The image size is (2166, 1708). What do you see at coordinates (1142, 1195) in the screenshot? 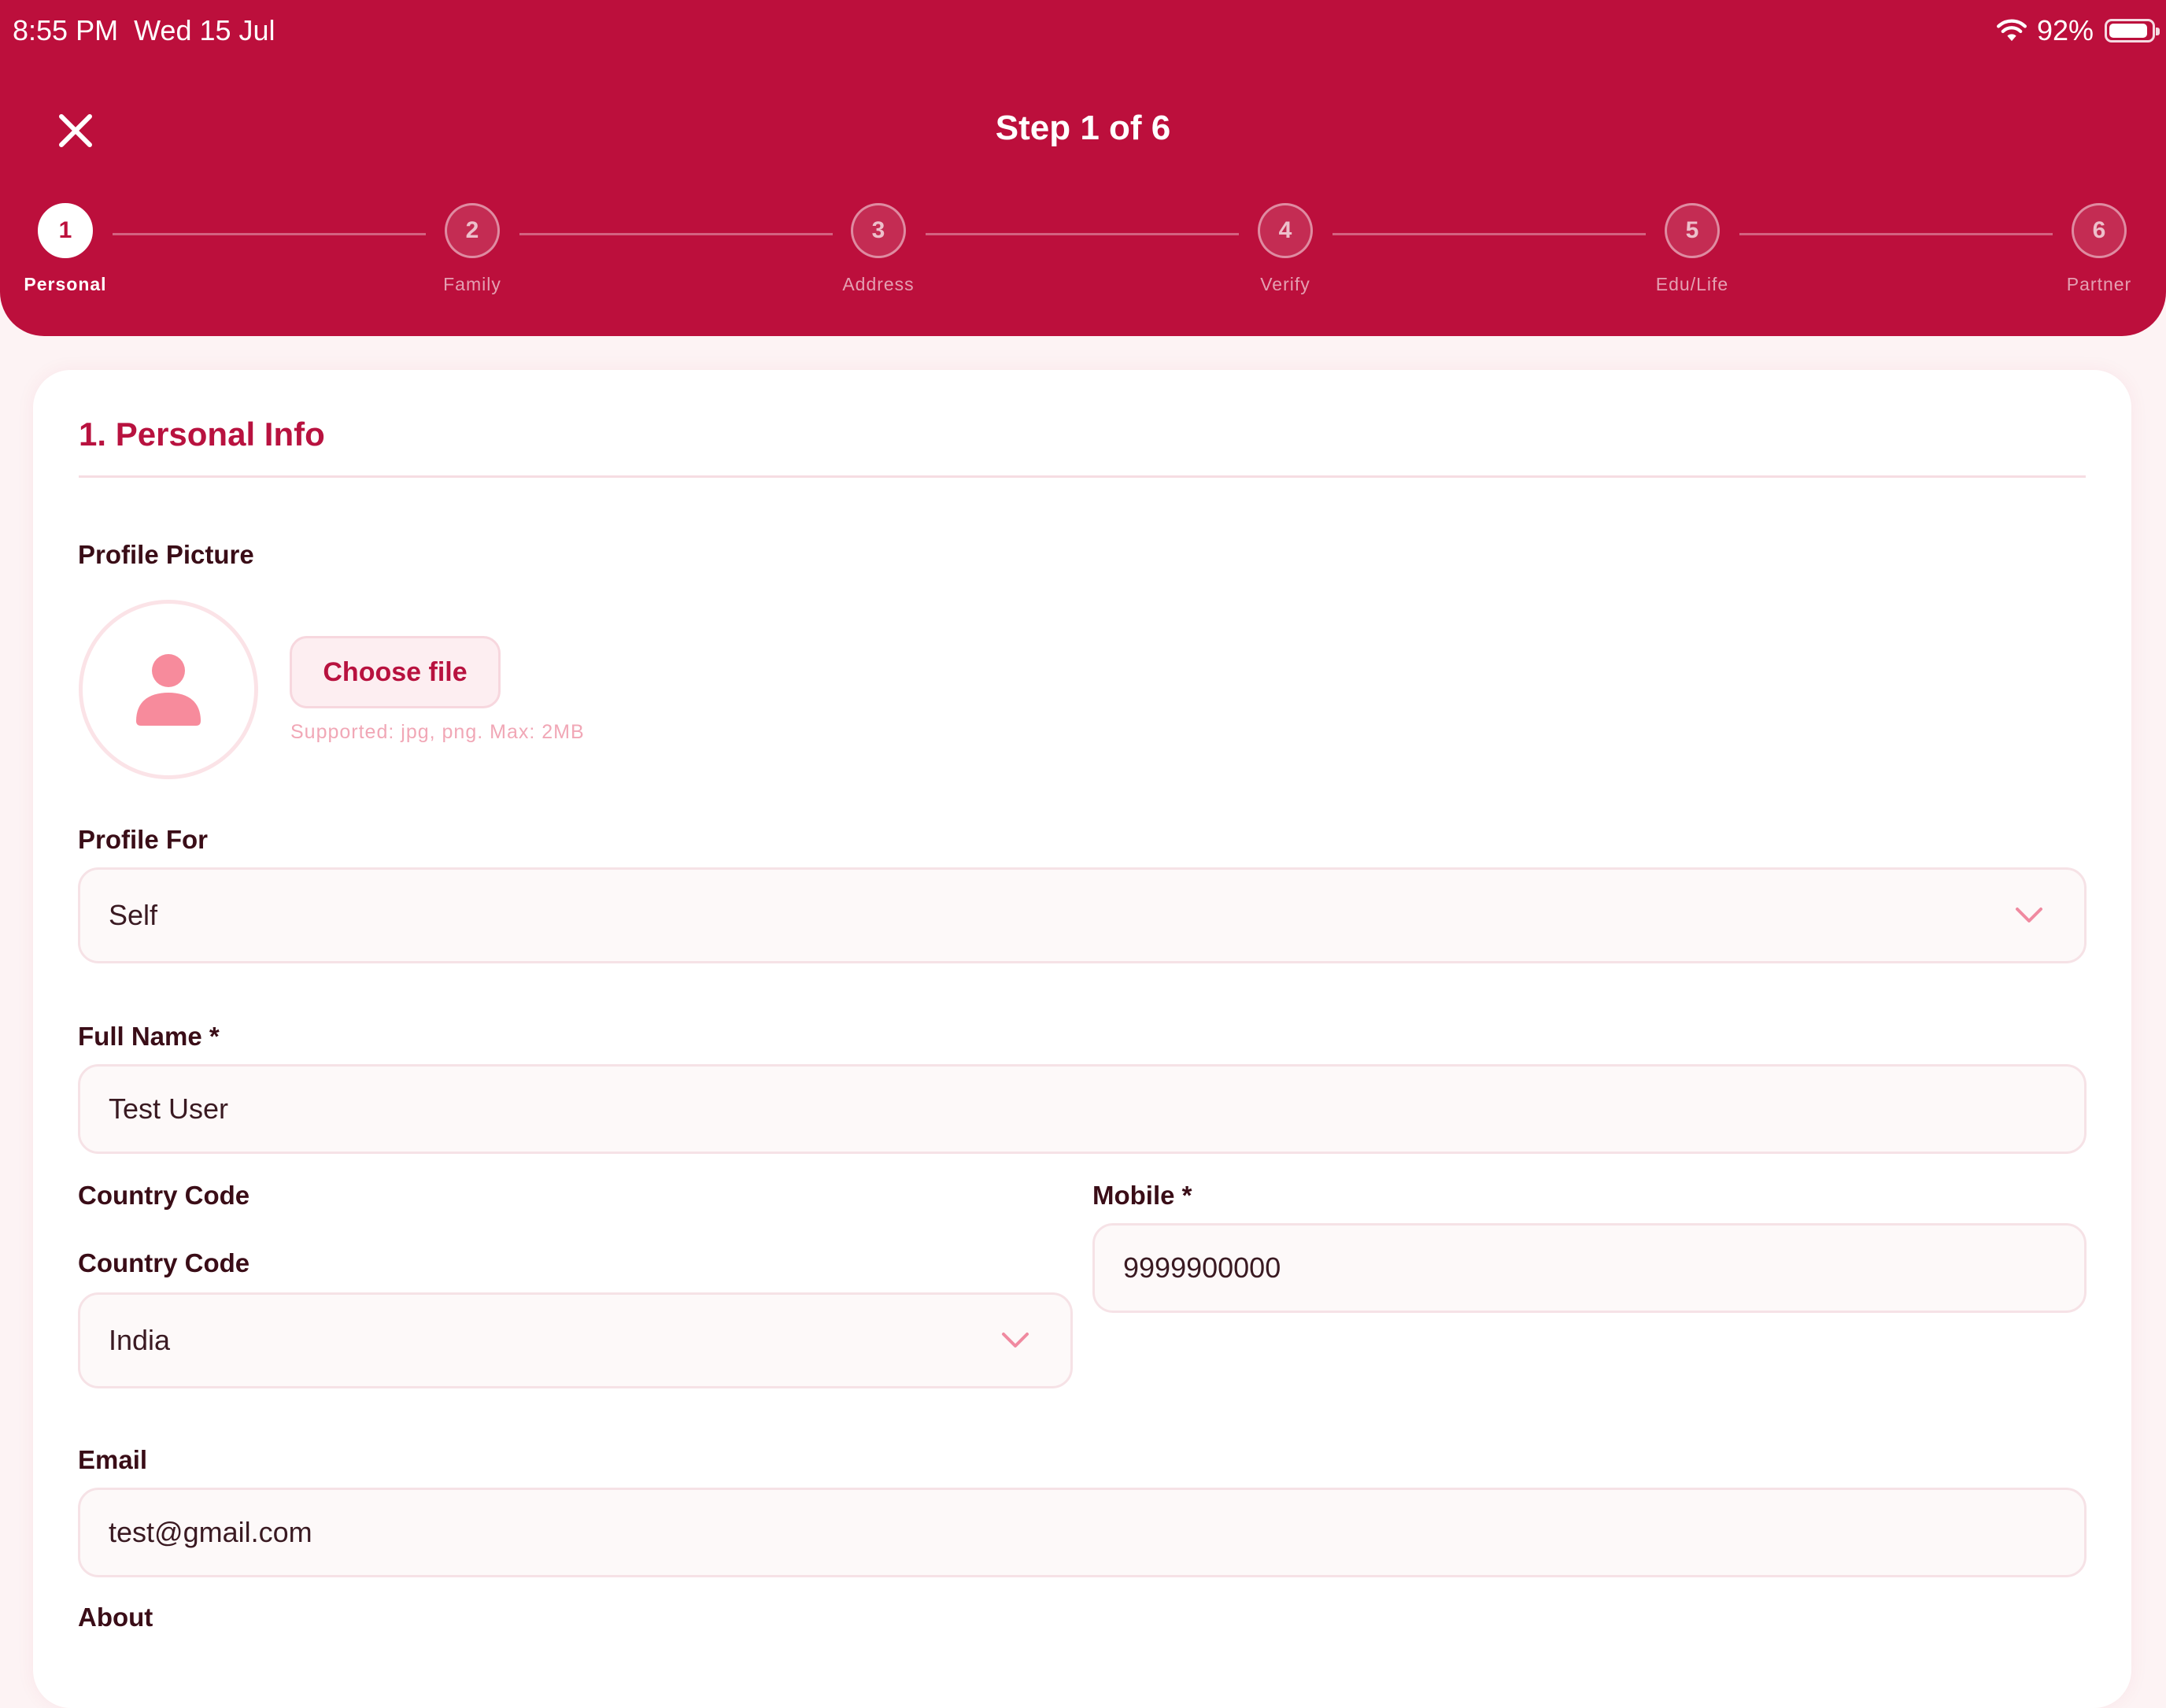
I see `mobile-label: Mobile *` at bounding box center [1142, 1195].